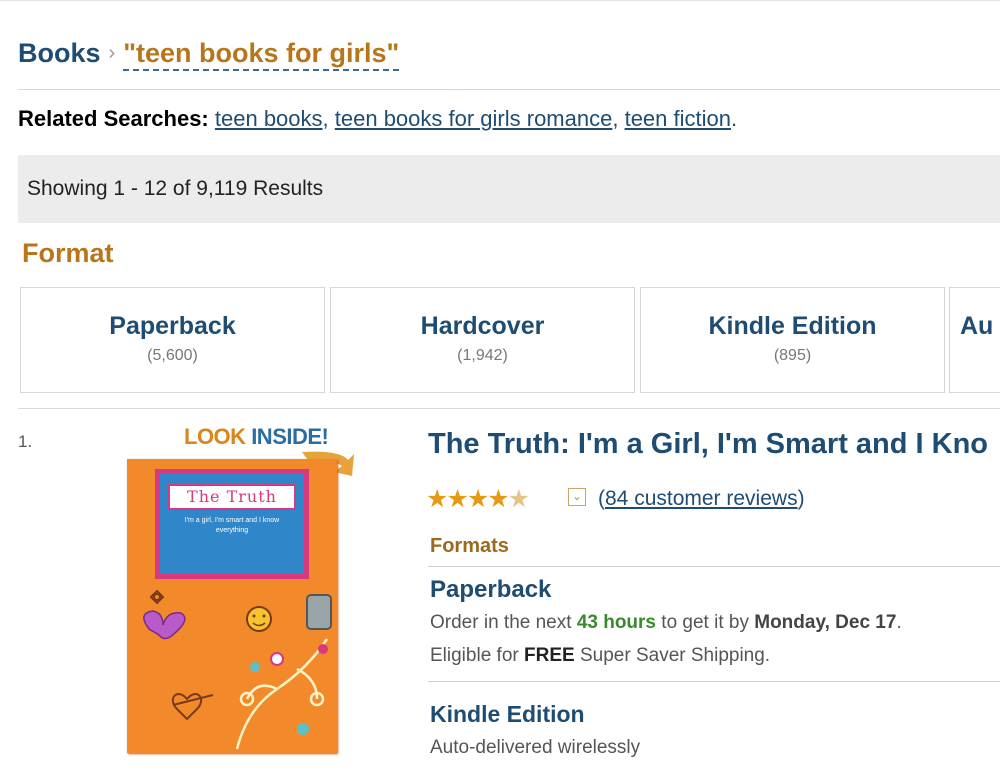 The image size is (1000, 780). I want to click on breadcrumb-category-link: Books, so click(59, 53).